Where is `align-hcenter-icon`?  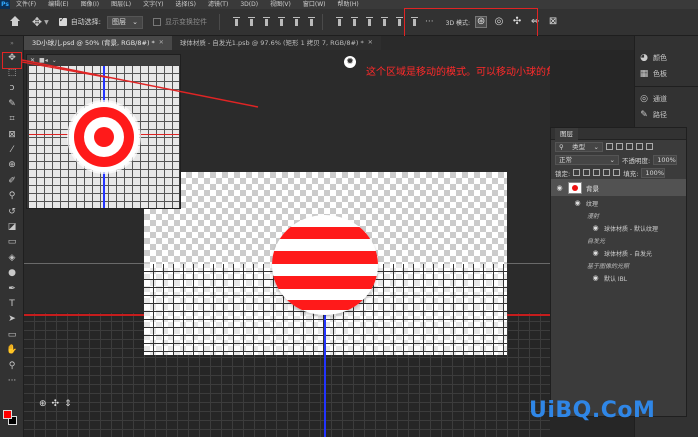
align-hcenter-icon is located at coordinates (296, 22).